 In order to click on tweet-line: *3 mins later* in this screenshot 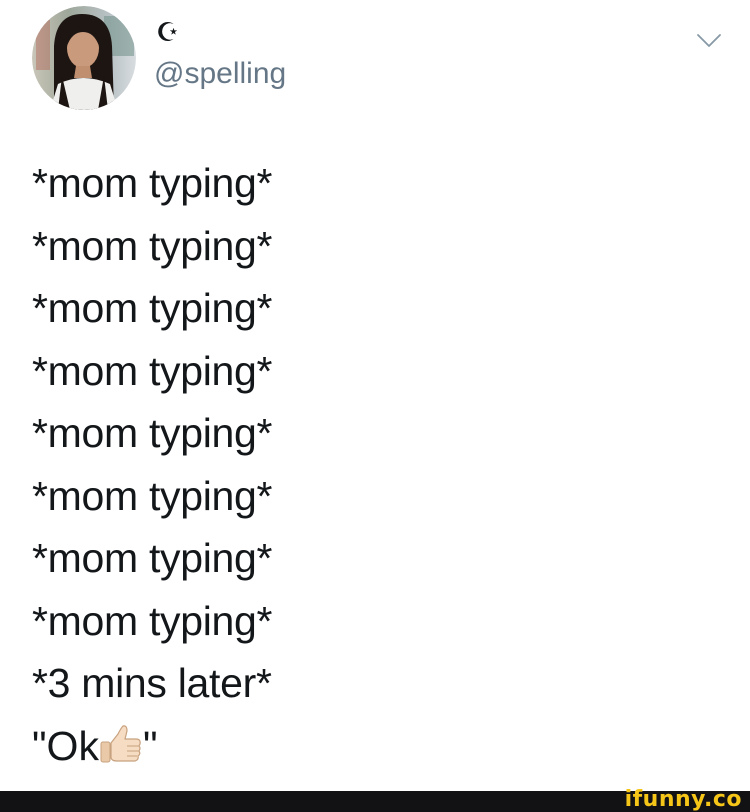, I will do `click(152, 683)`.